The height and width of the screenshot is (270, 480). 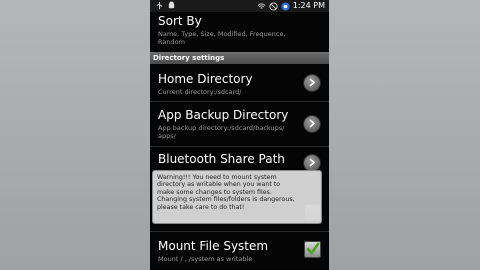 What do you see at coordinates (261, 5) in the screenshot?
I see `wifi-icon` at bounding box center [261, 5].